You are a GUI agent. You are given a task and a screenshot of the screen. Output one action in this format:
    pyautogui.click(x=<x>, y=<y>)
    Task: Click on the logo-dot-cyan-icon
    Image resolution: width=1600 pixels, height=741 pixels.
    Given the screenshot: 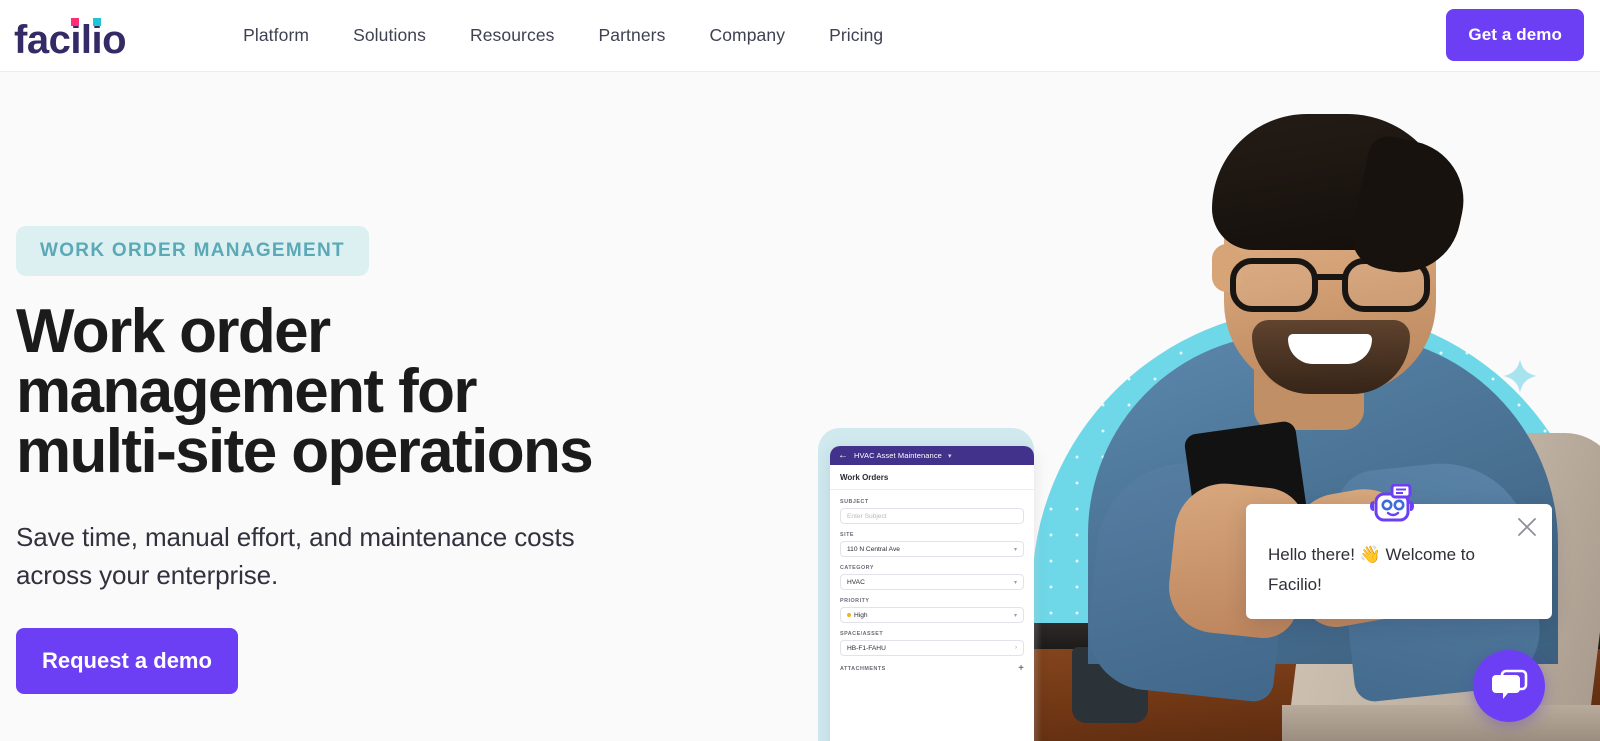 What is the action you would take?
    pyautogui.click(x=97, y=21)
    